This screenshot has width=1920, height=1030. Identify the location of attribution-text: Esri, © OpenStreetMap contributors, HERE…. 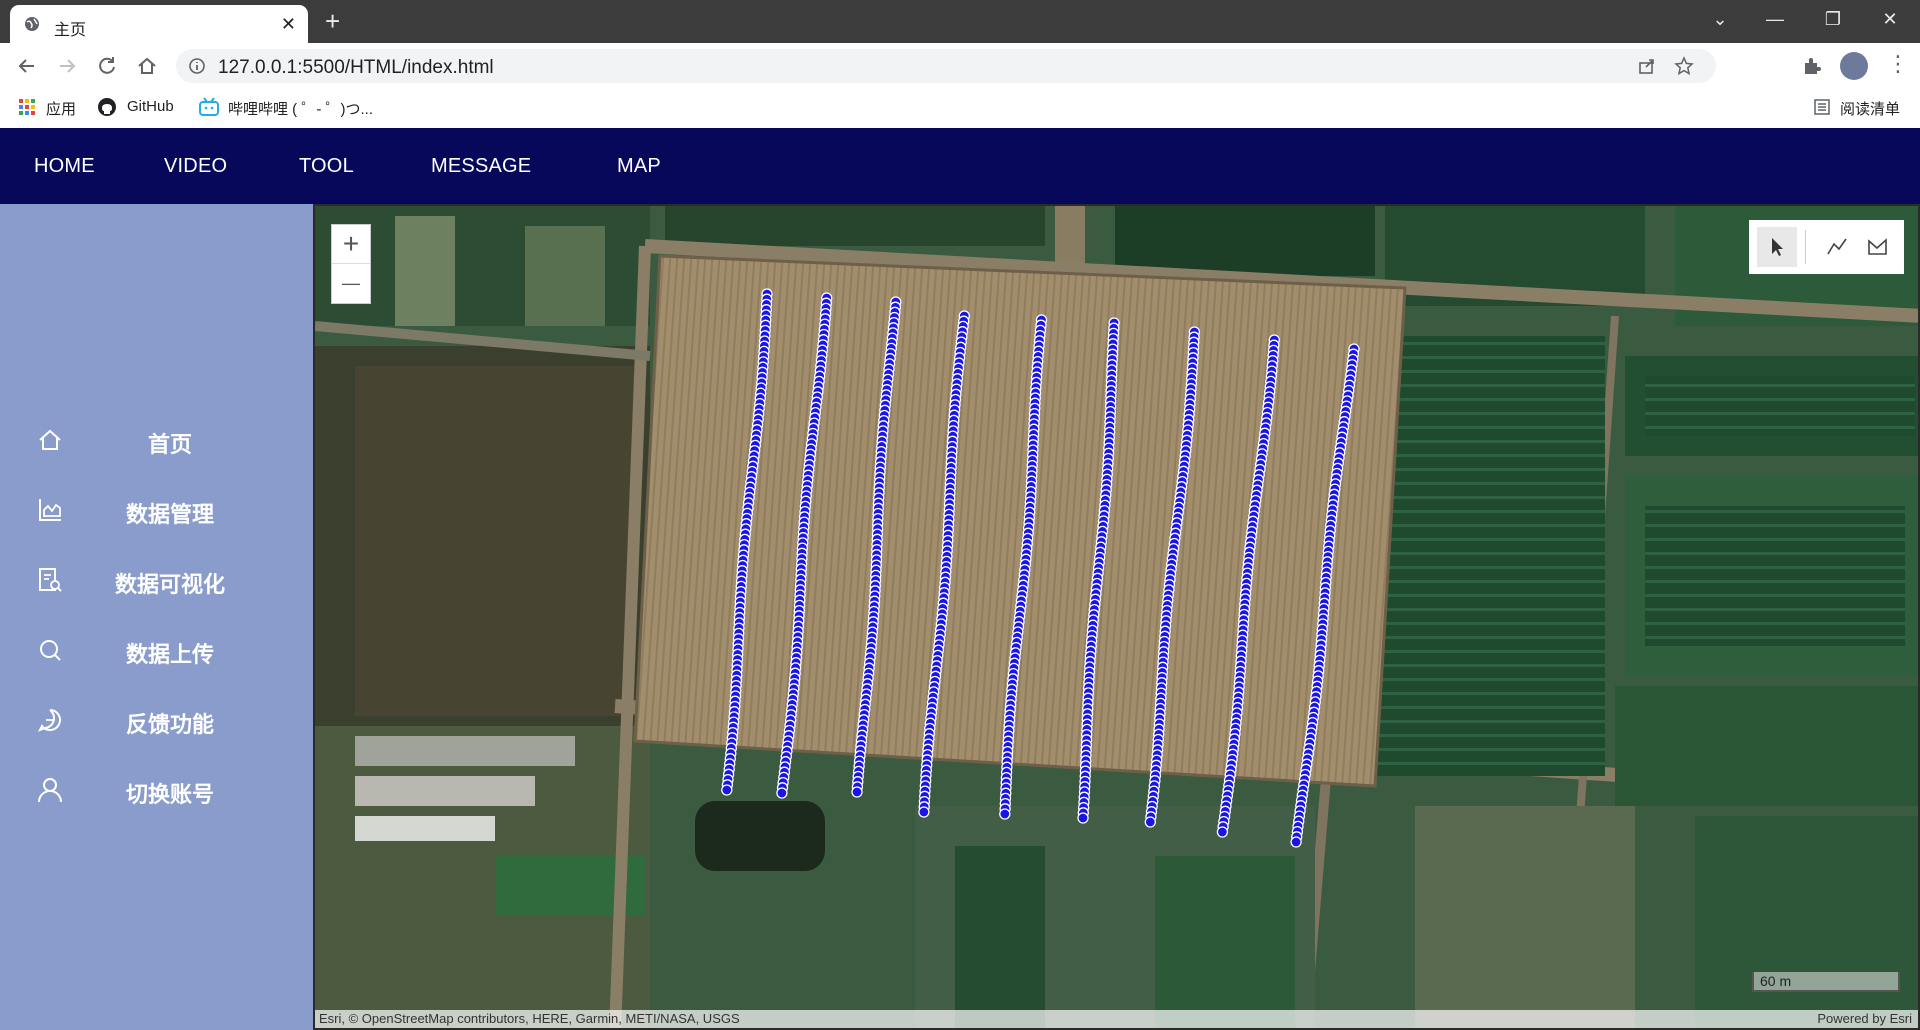
(529, 1018).